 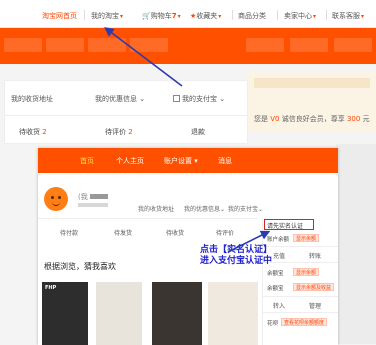 What do you see at coordinates (225, 161) in the screenshot?
I see `tab-messages: 消息` at bounding box center [225, 161].